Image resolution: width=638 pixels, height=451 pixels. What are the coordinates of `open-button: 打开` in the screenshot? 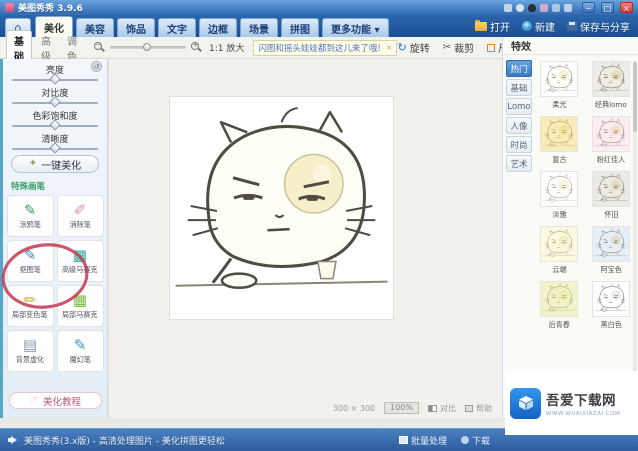 It's located at (492, 26).